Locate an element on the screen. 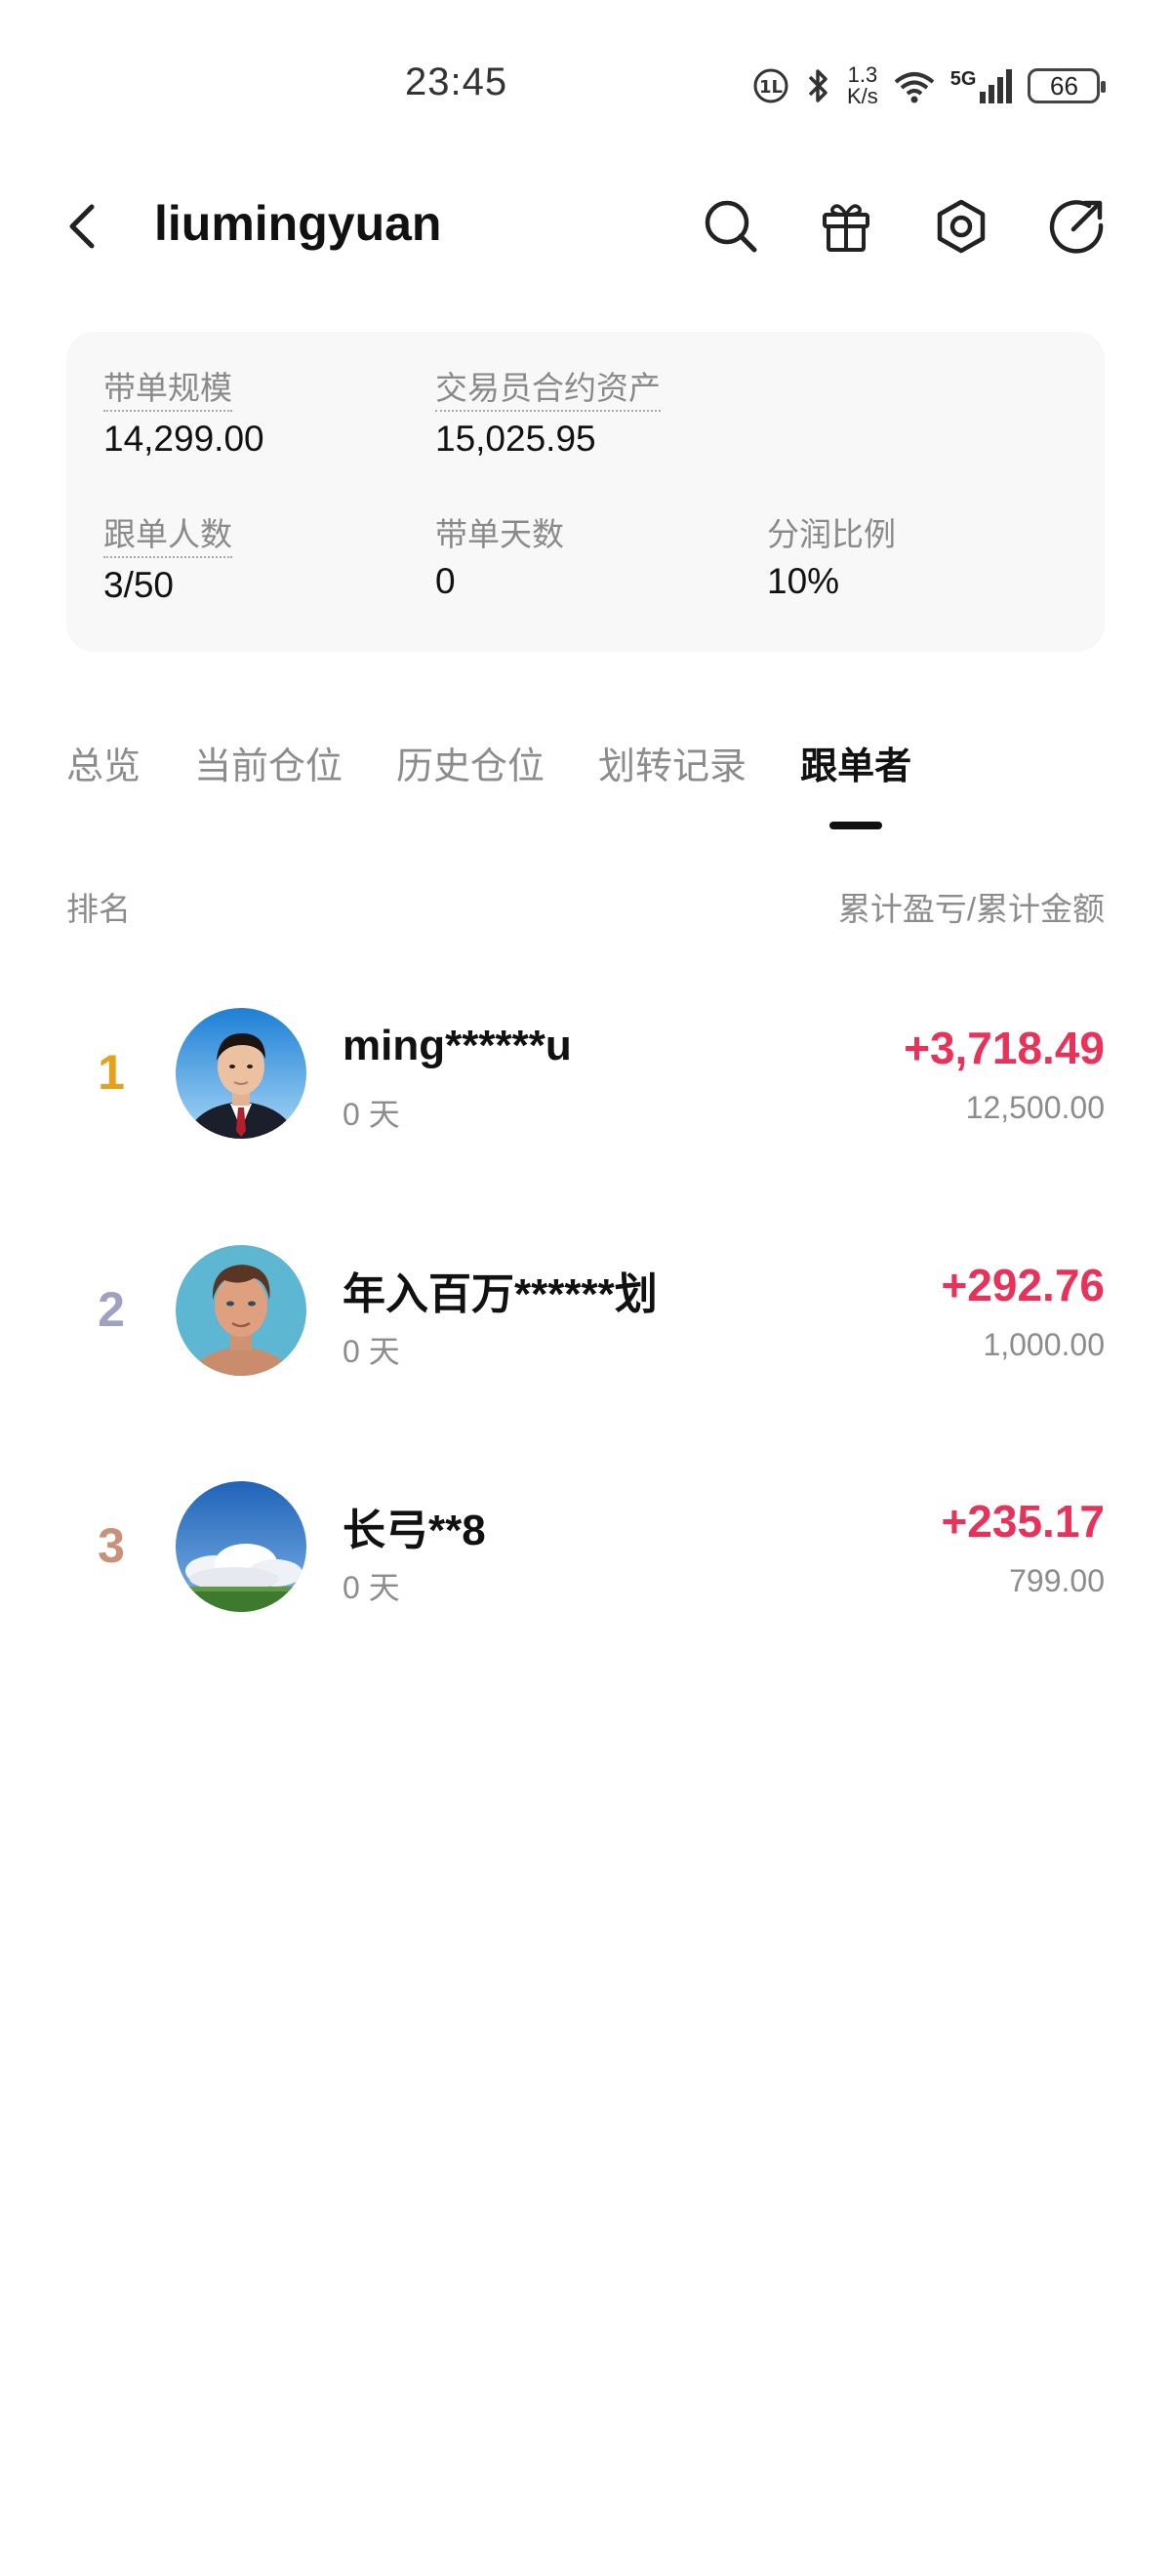 The width and height of the screenshot is (1171, 2576). tab-current-positions: 当前仓位 is located at coordinates (268, 788).